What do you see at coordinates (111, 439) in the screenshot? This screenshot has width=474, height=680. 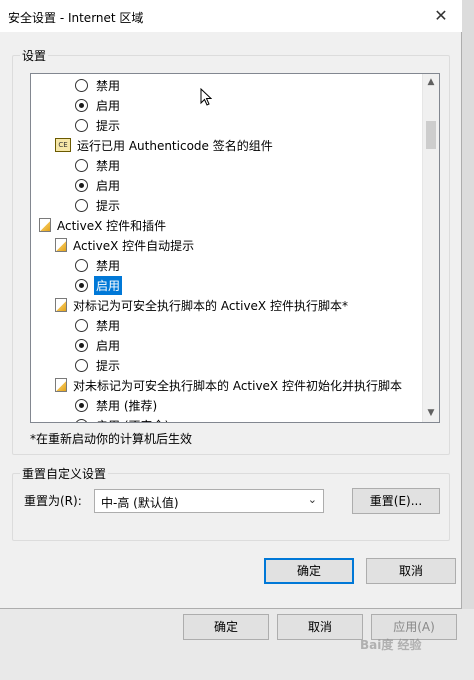 I see `restart-note: *在重新启动你的计算机后生效` at bounding box center [111, 439].